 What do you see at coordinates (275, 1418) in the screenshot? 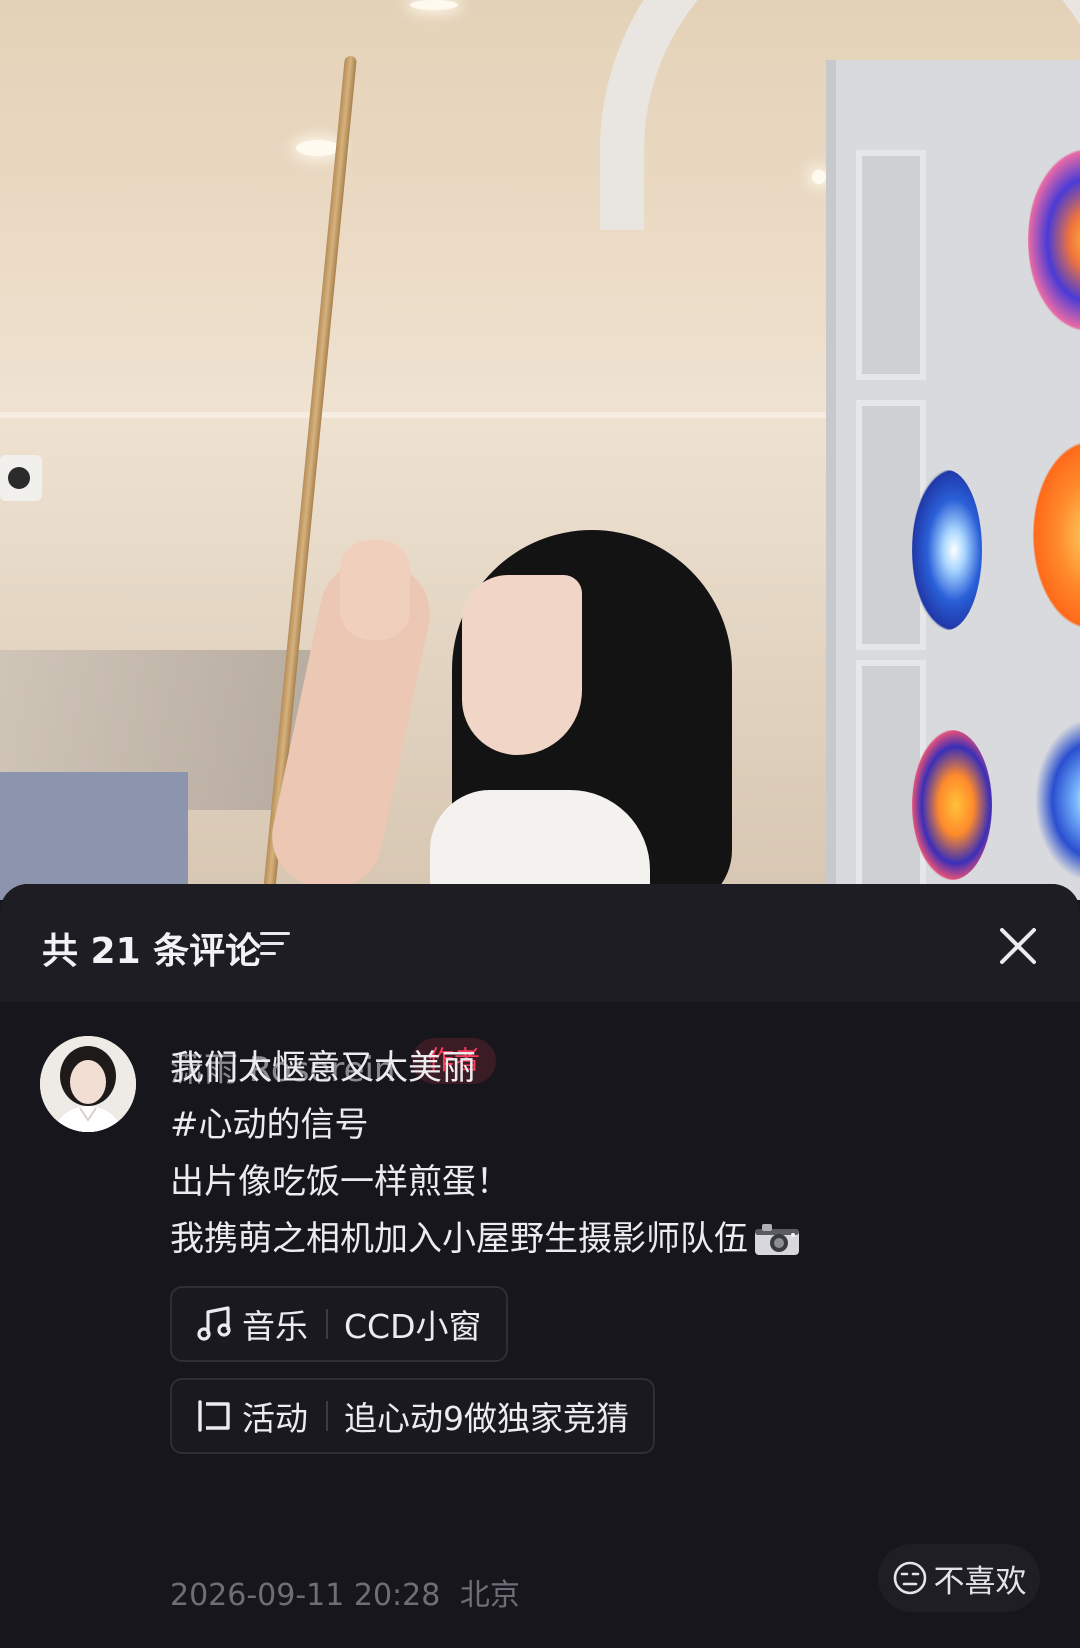
I see `activity-chip-label: 活动` at bounding box center [275, 1418].